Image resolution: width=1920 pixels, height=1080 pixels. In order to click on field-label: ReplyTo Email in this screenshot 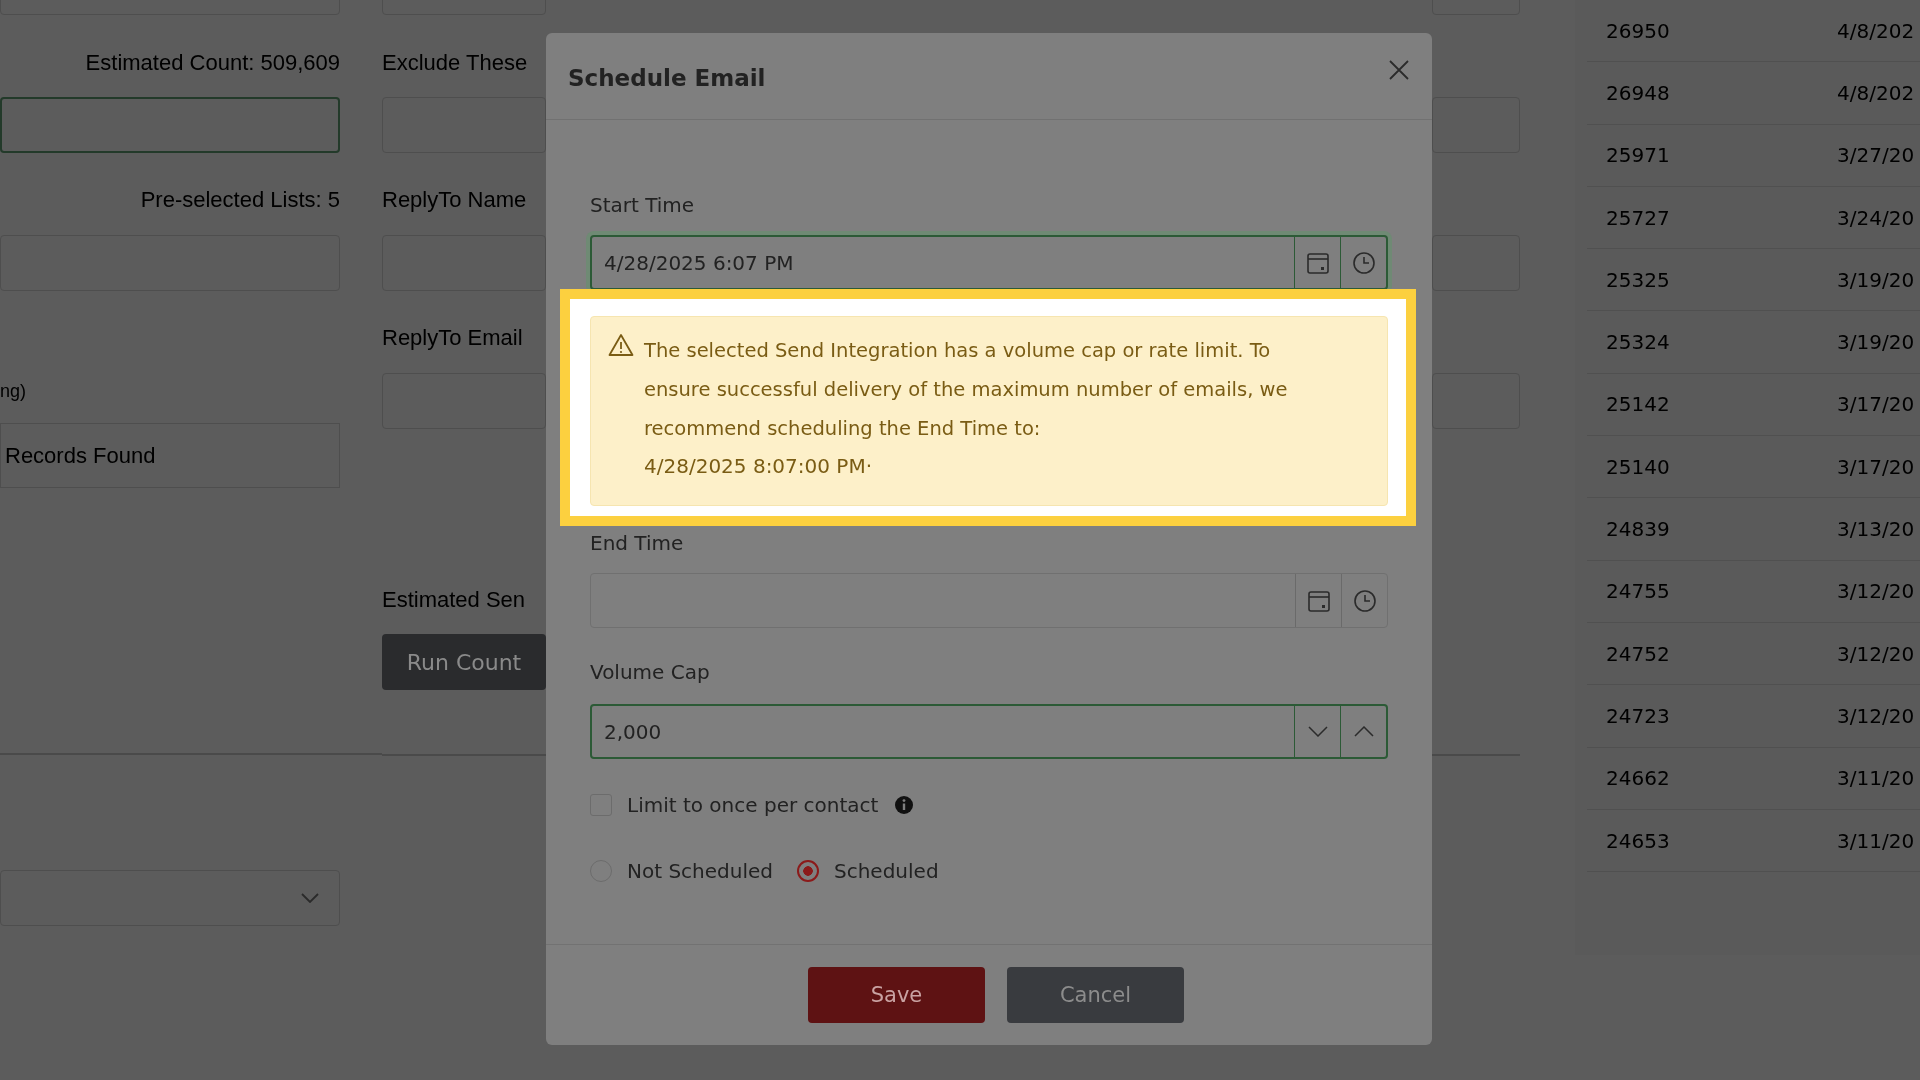, I will do `click(452, 338)`.